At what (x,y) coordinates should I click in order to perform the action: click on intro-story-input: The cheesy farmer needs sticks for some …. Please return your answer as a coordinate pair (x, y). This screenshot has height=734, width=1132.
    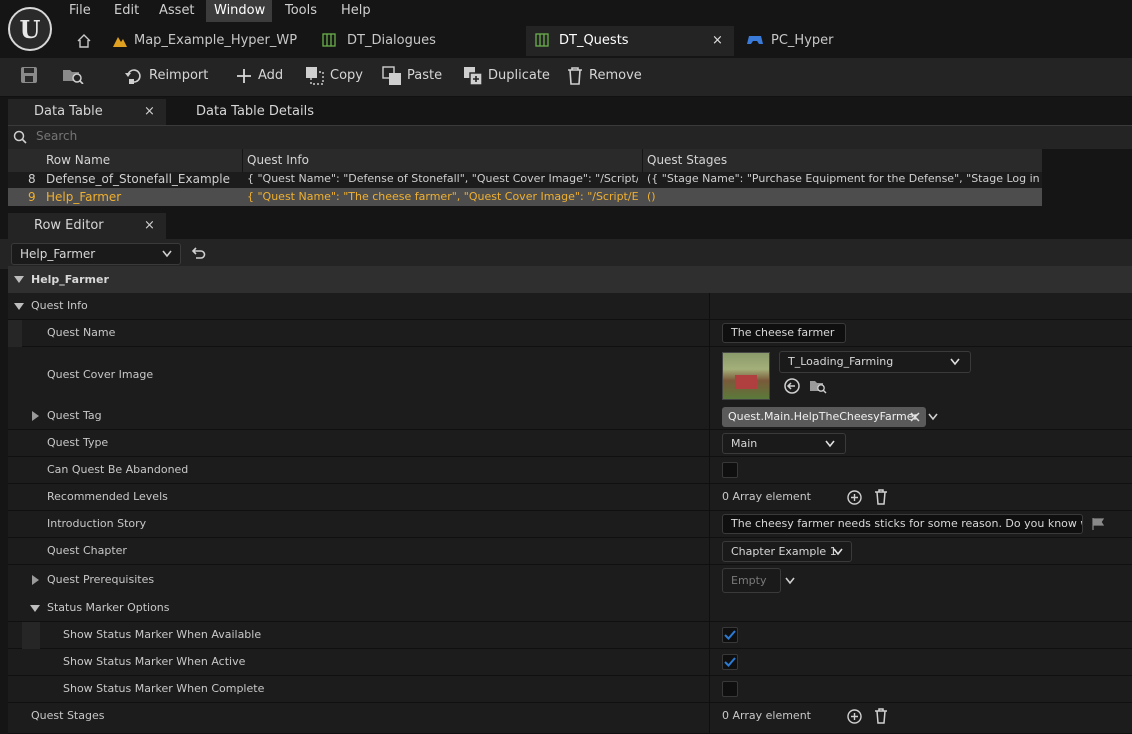
    Looking at the image, I should click on (902, 524).